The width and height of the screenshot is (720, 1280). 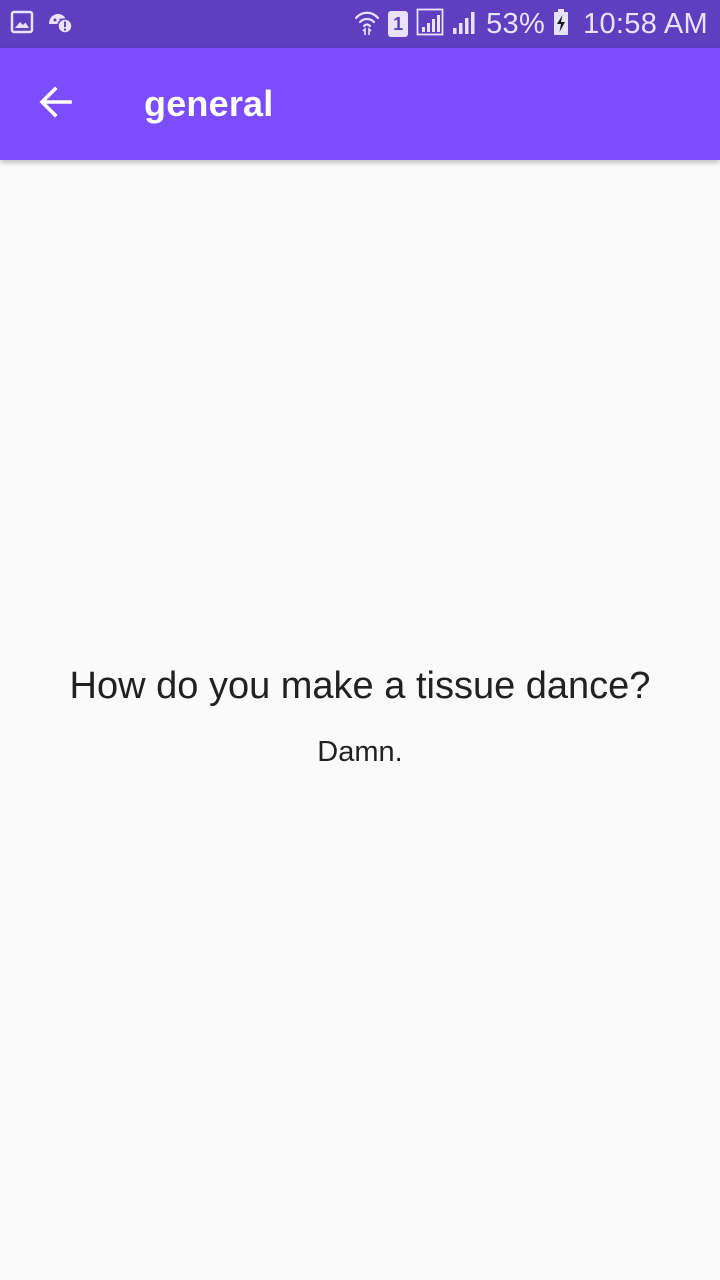 What do you see at coordinates (60, 24) in the screenshot?
I see `android-debug-icon` at bounding box center [60, 24].